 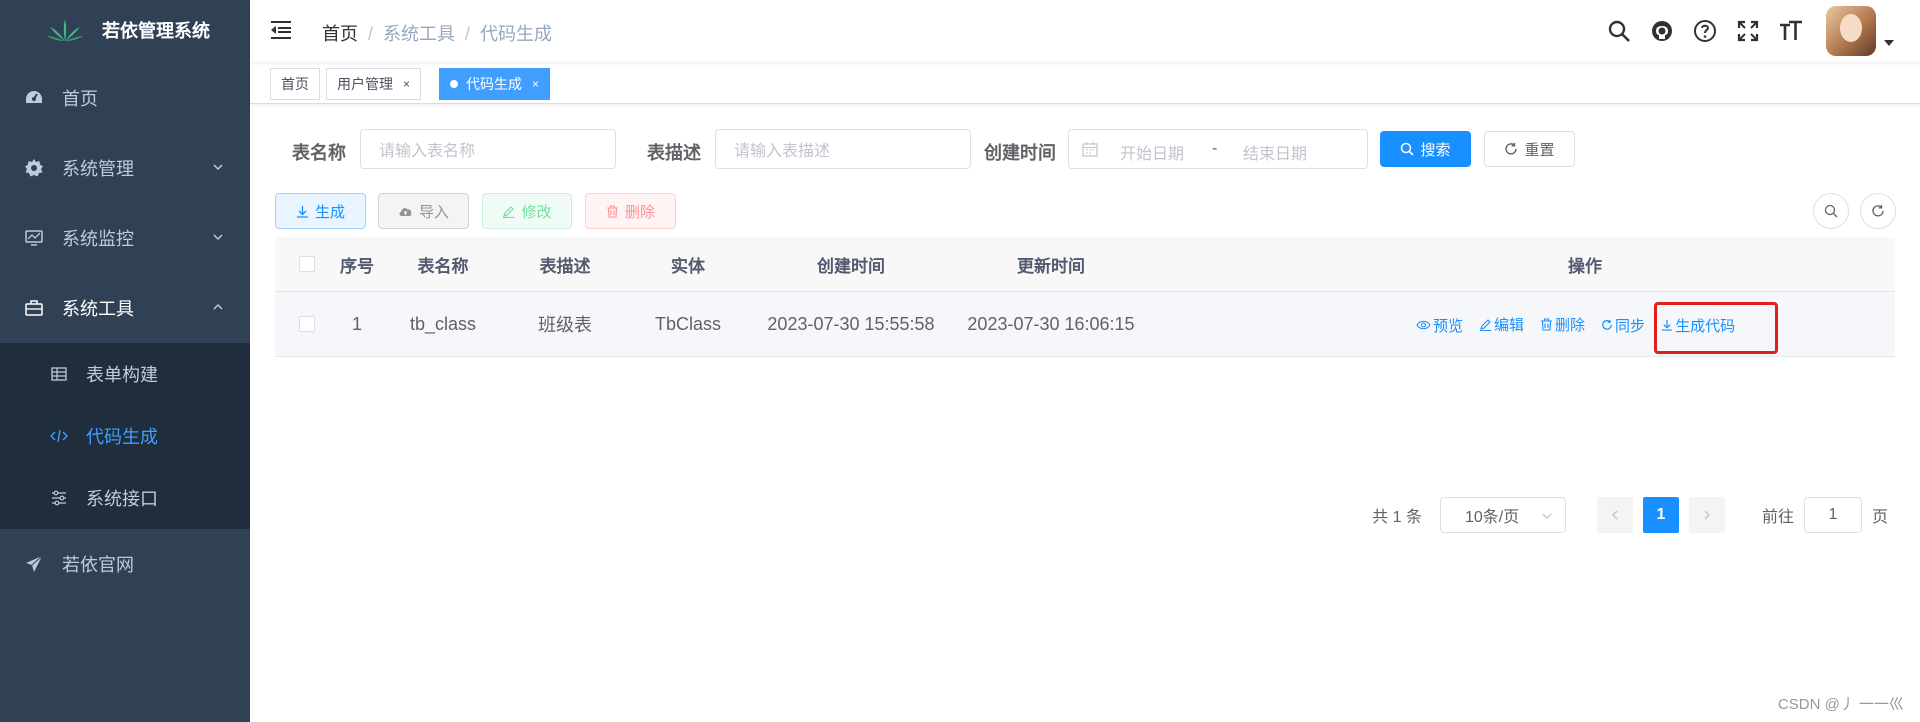 I want to click on table-desc-input: 请输入表描述, so click(x=843, y=149).